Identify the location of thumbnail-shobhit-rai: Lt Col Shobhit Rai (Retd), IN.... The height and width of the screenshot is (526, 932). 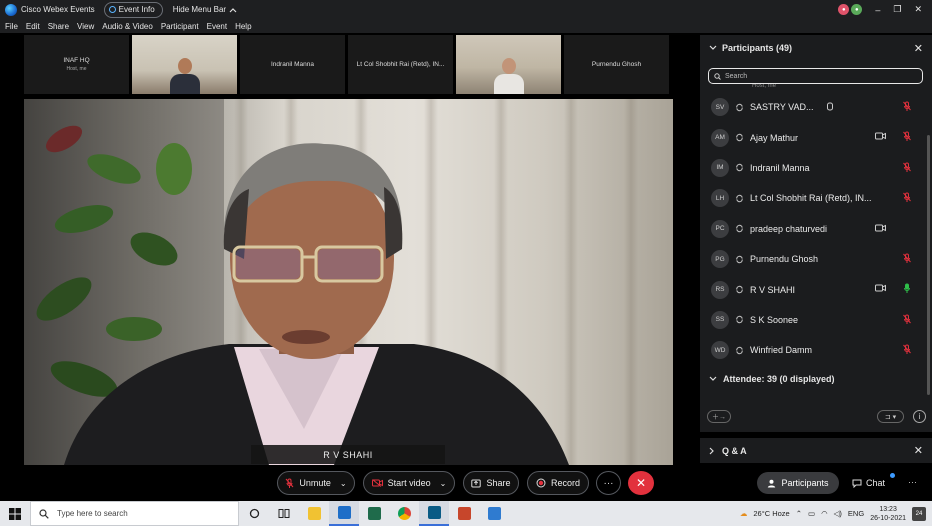
(400, 64).